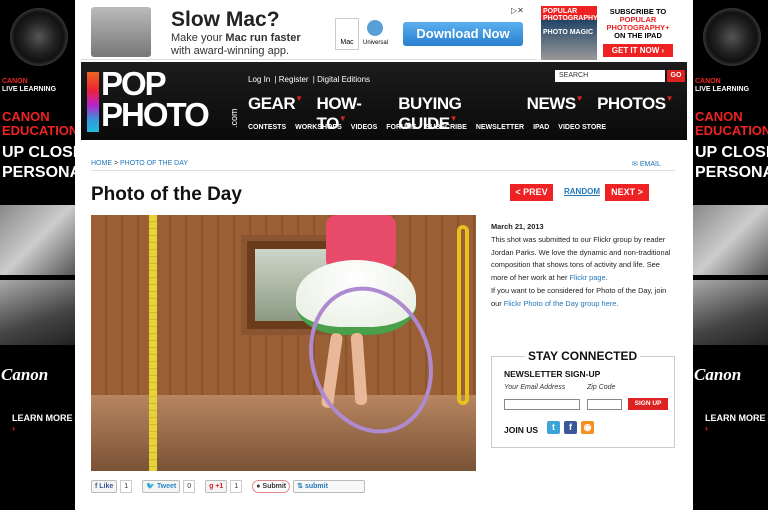 This screenshot has height=510, width=768. What do you see at coordinates (731, 162) in the screenshot?
I see `up-close-text: UP CLOSE PERSONAL` at bounding box center [731, 162].